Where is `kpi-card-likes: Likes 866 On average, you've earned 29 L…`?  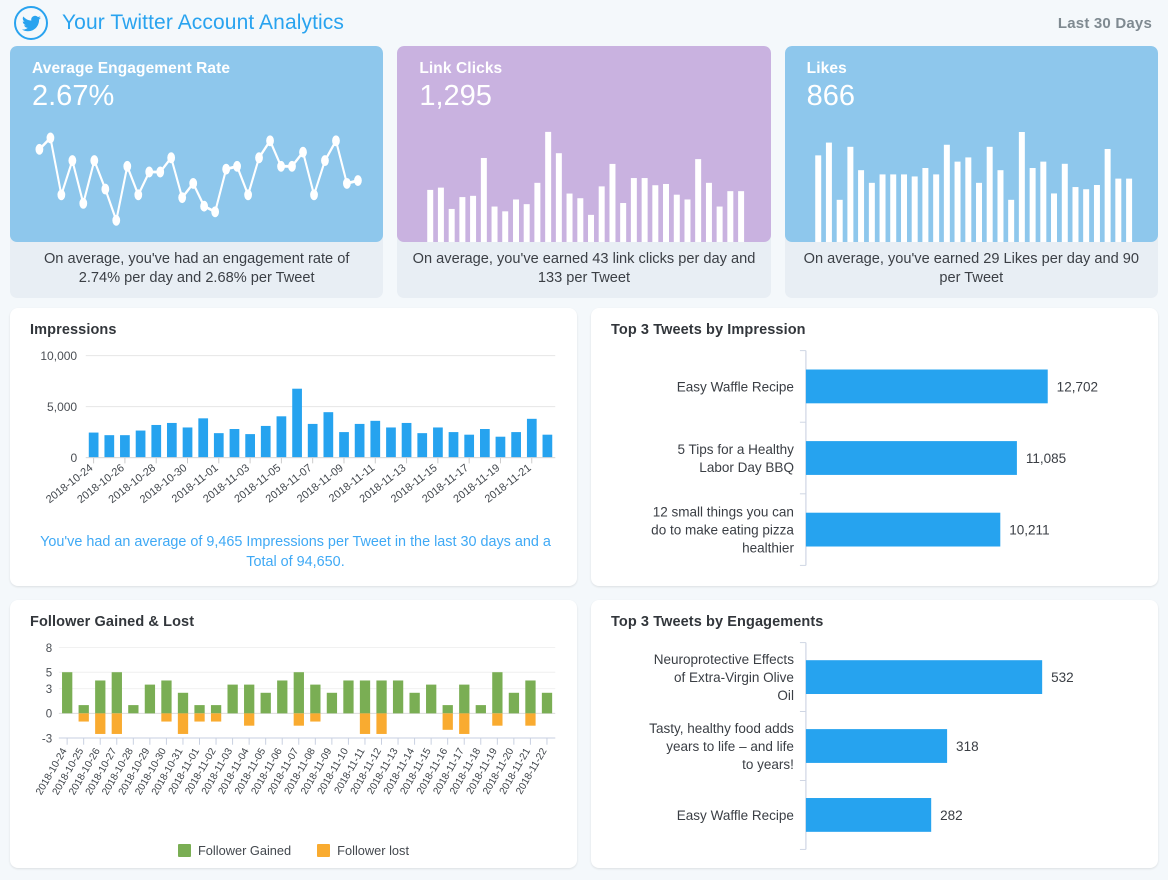
kpi-card-likes: Likes 866 On average, you've earned 29 L… is located at coordinates (971, 172).